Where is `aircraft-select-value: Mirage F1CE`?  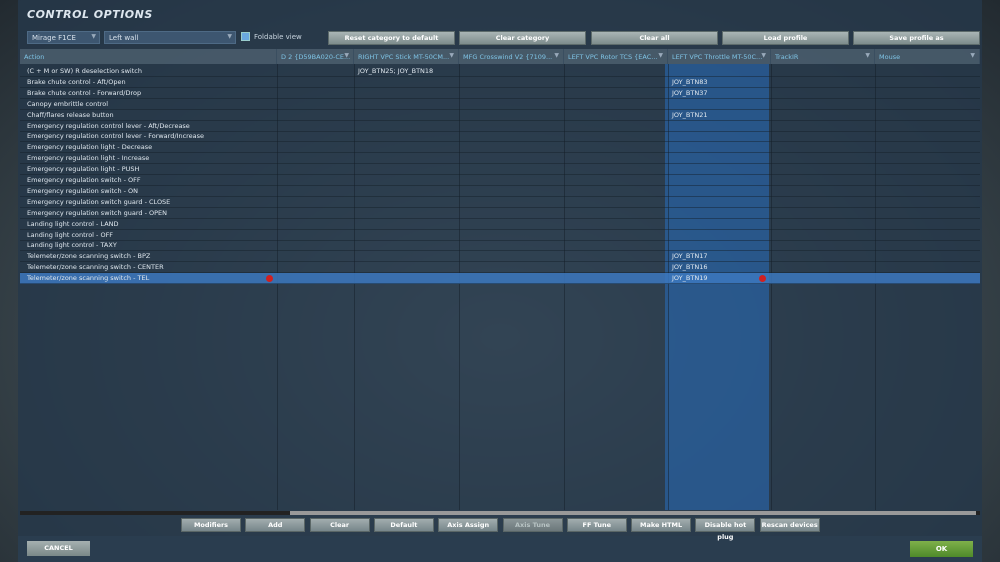
aircraft-select-value: Mirage F1CE is located at coordinates (54, 38).